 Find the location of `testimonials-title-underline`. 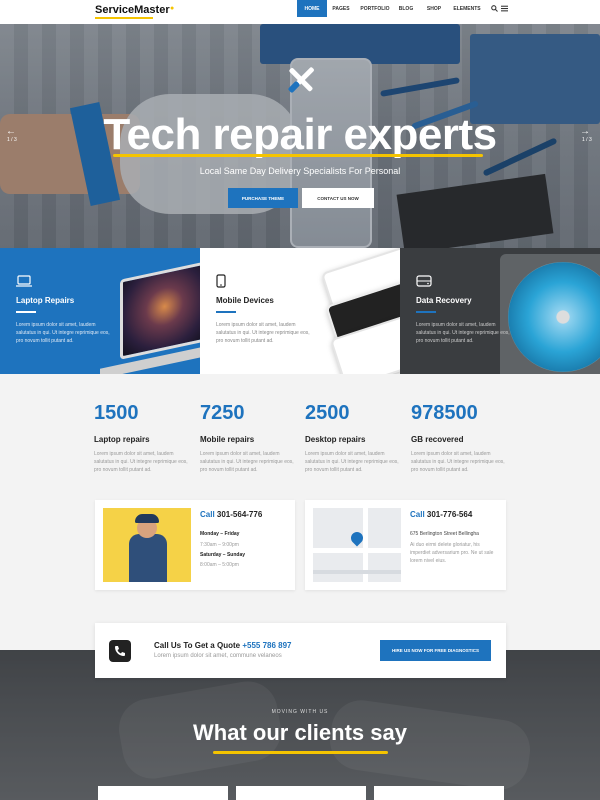

testimonials-title-underline is located at coordinates (300, 752).